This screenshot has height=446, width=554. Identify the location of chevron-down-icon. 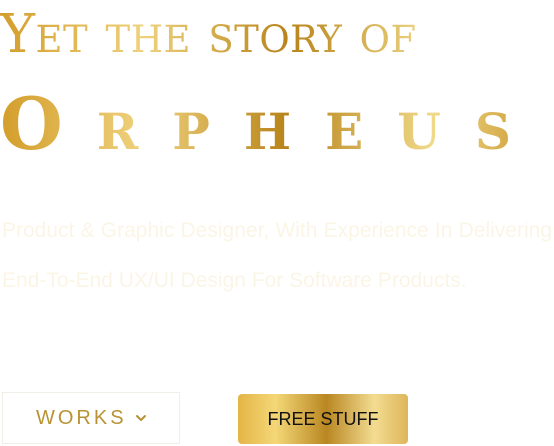
(141, 418).